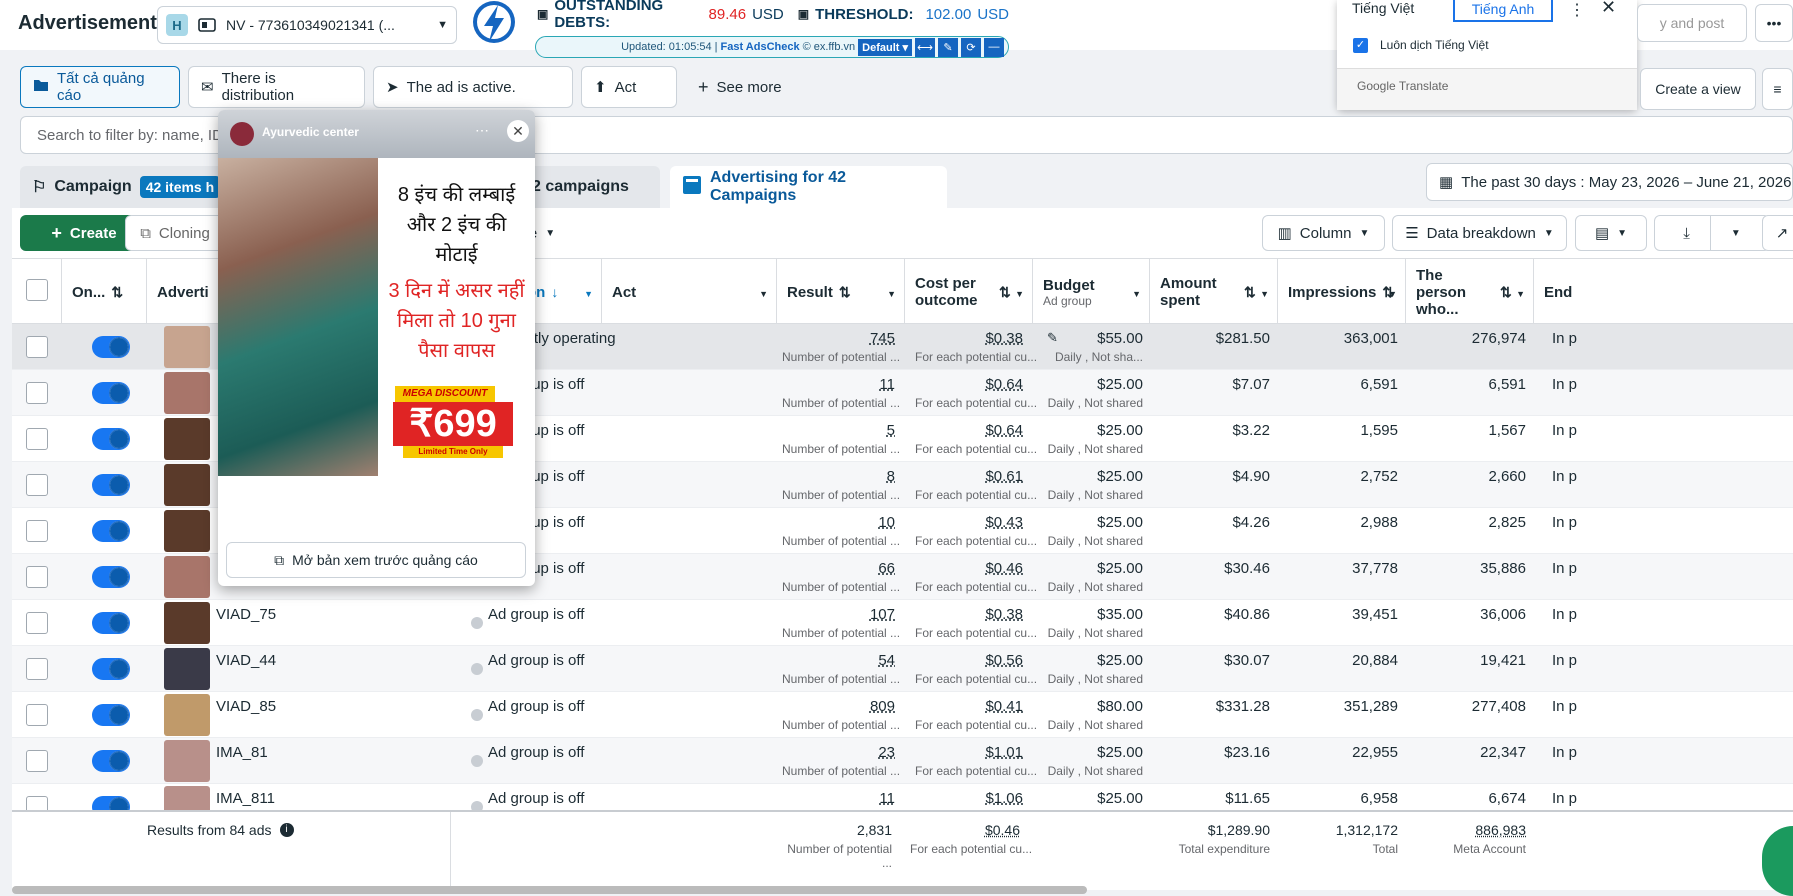 Image resolution: width=1793 pixels, height=896 pixels. I want to click on see-more-button: + See more, so click(741, 87).